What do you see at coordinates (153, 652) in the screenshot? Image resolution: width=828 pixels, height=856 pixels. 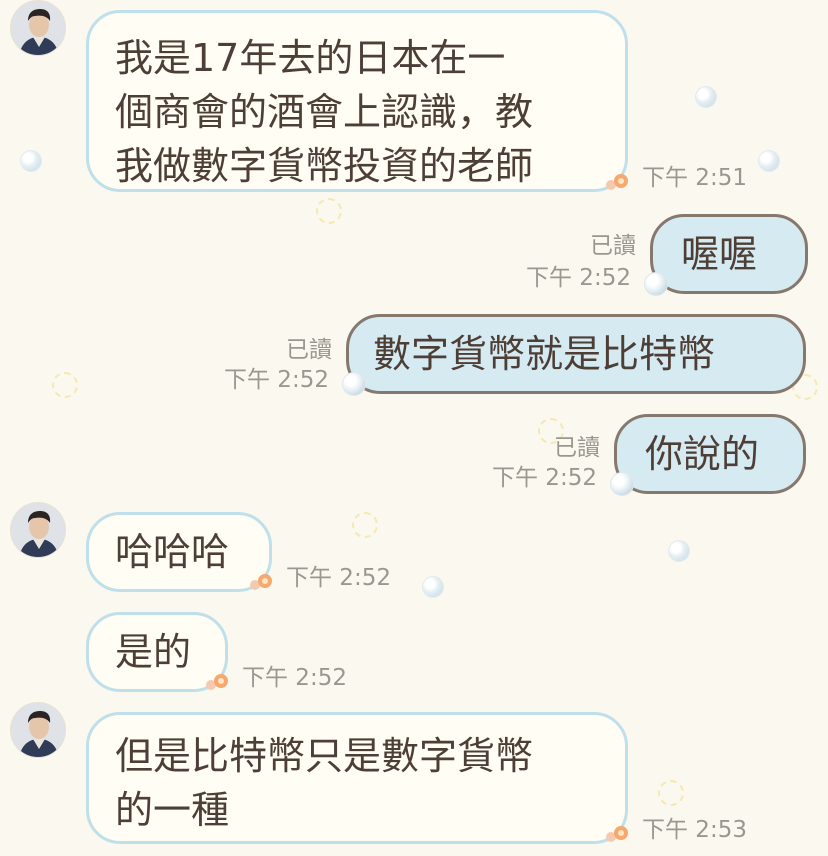 I see `message-text: 是的` at bounding box center [153, 652].